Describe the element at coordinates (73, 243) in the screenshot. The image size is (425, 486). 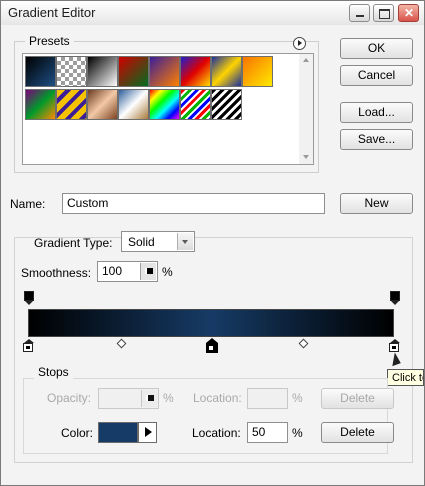
I see `gradient-type-label: Gradient Type:` at that location.